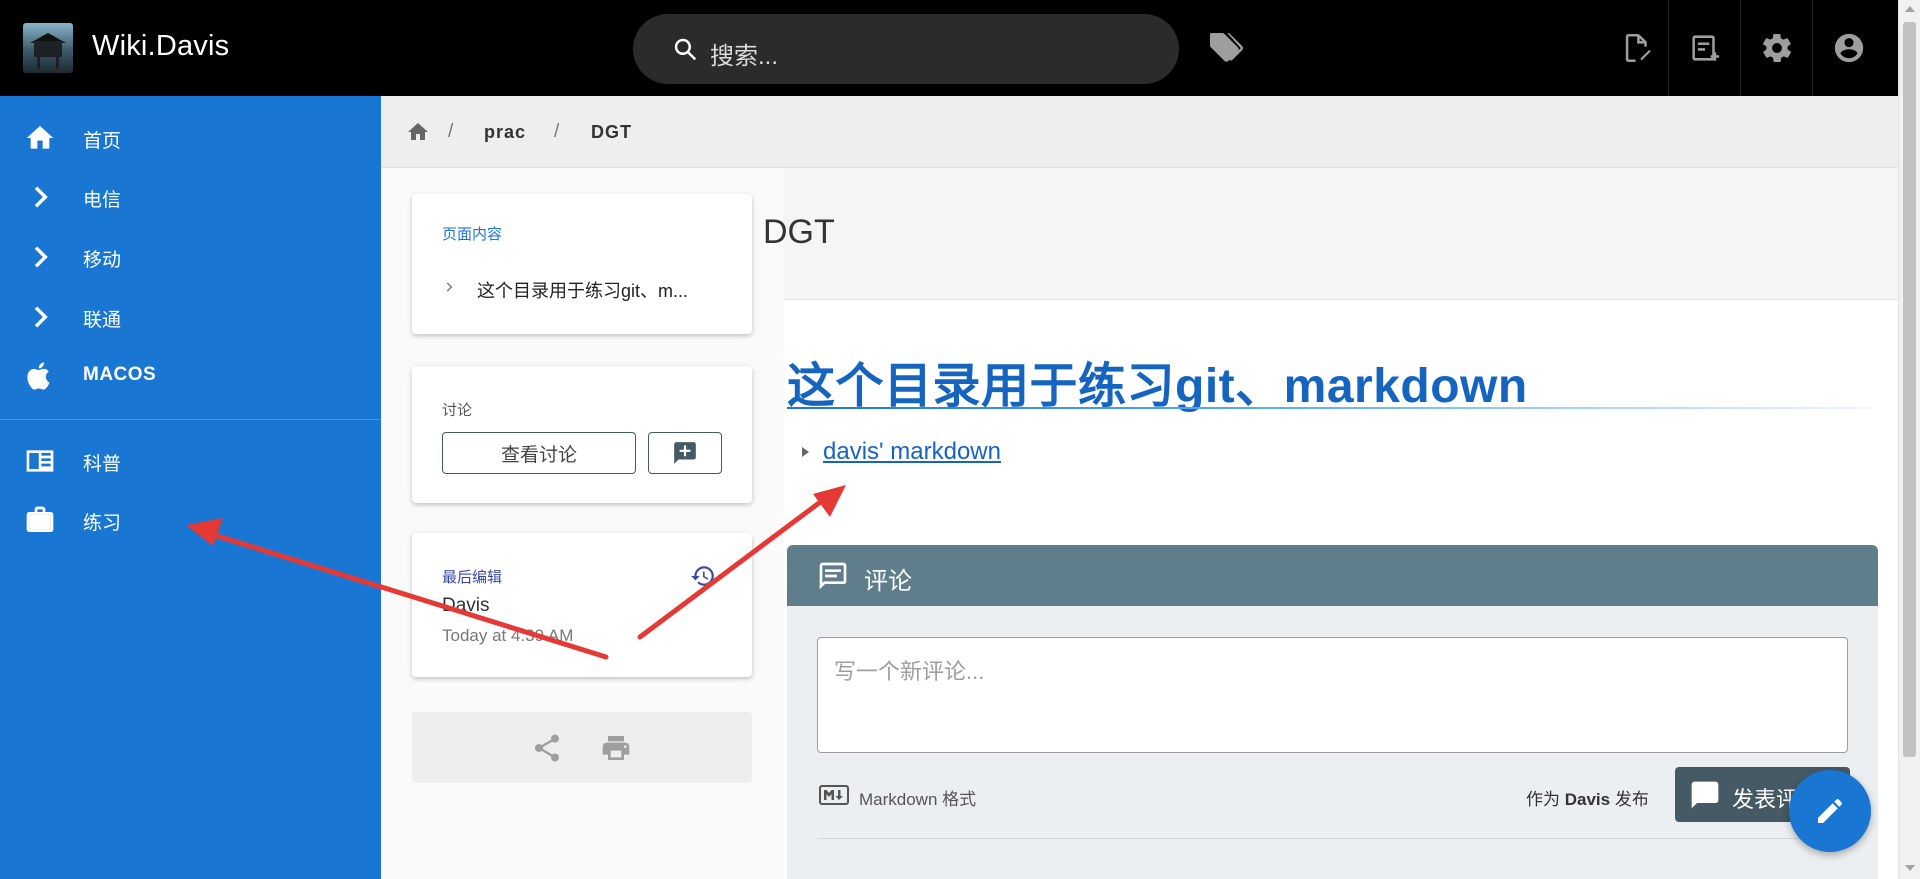 Image resolution: width=1920 pixels, height=879 pixels. What do you see at coordinates (539, 453) in the screenshot?
I see `view-discussion-button: 查看讨论` at bounding box center [539, 453].